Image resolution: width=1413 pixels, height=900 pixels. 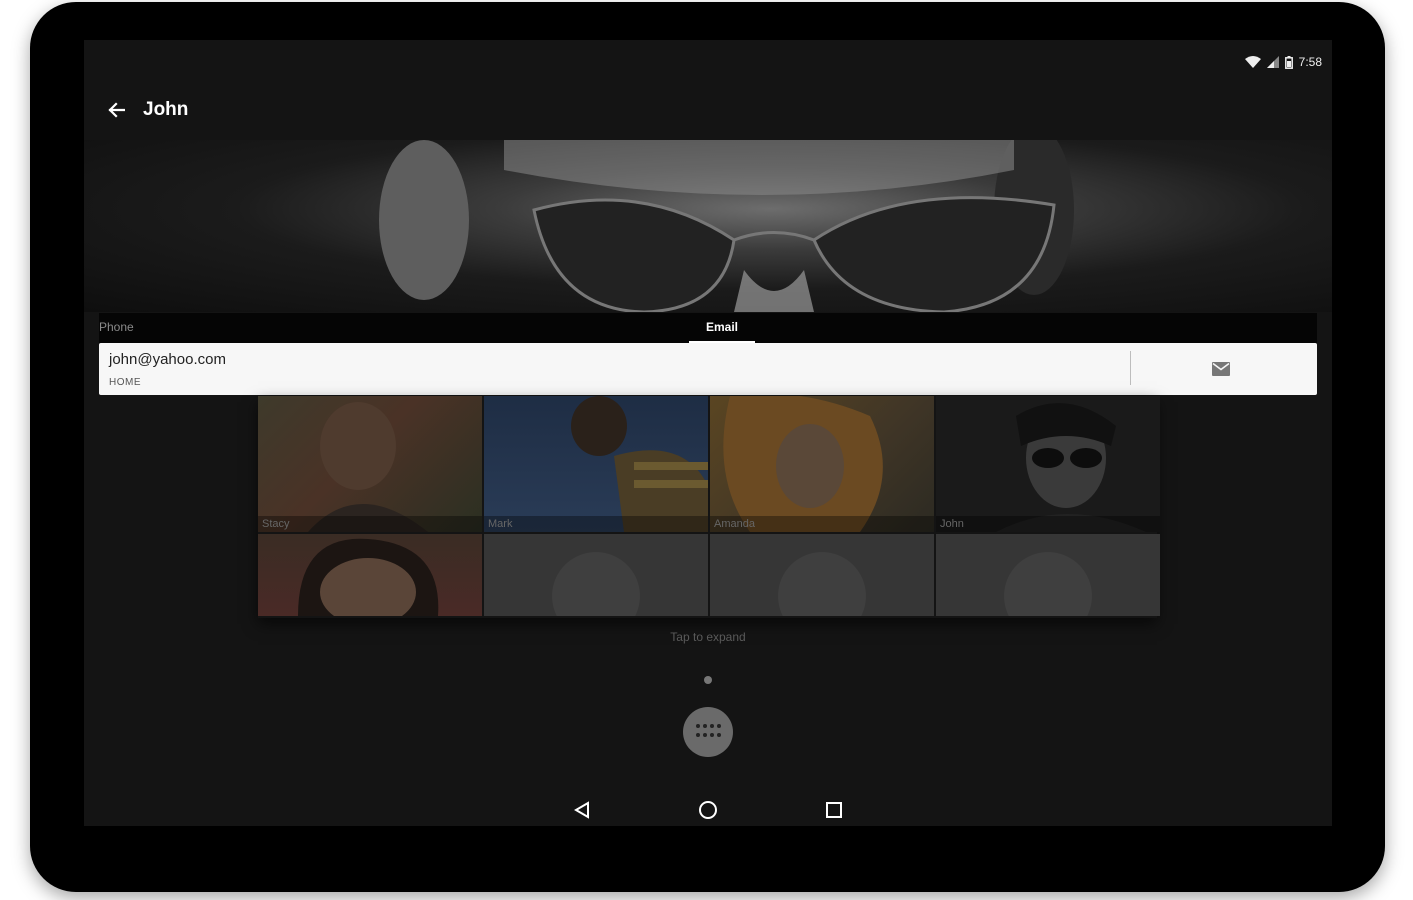 I want to click on back-button, so click(x=116, y=110).